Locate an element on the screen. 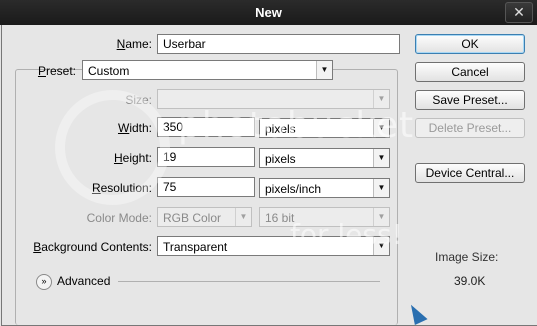 The height and width of the screenshot is (326, 537). advanced-toggle-label: Advanced is located at coordinates (83, 281).